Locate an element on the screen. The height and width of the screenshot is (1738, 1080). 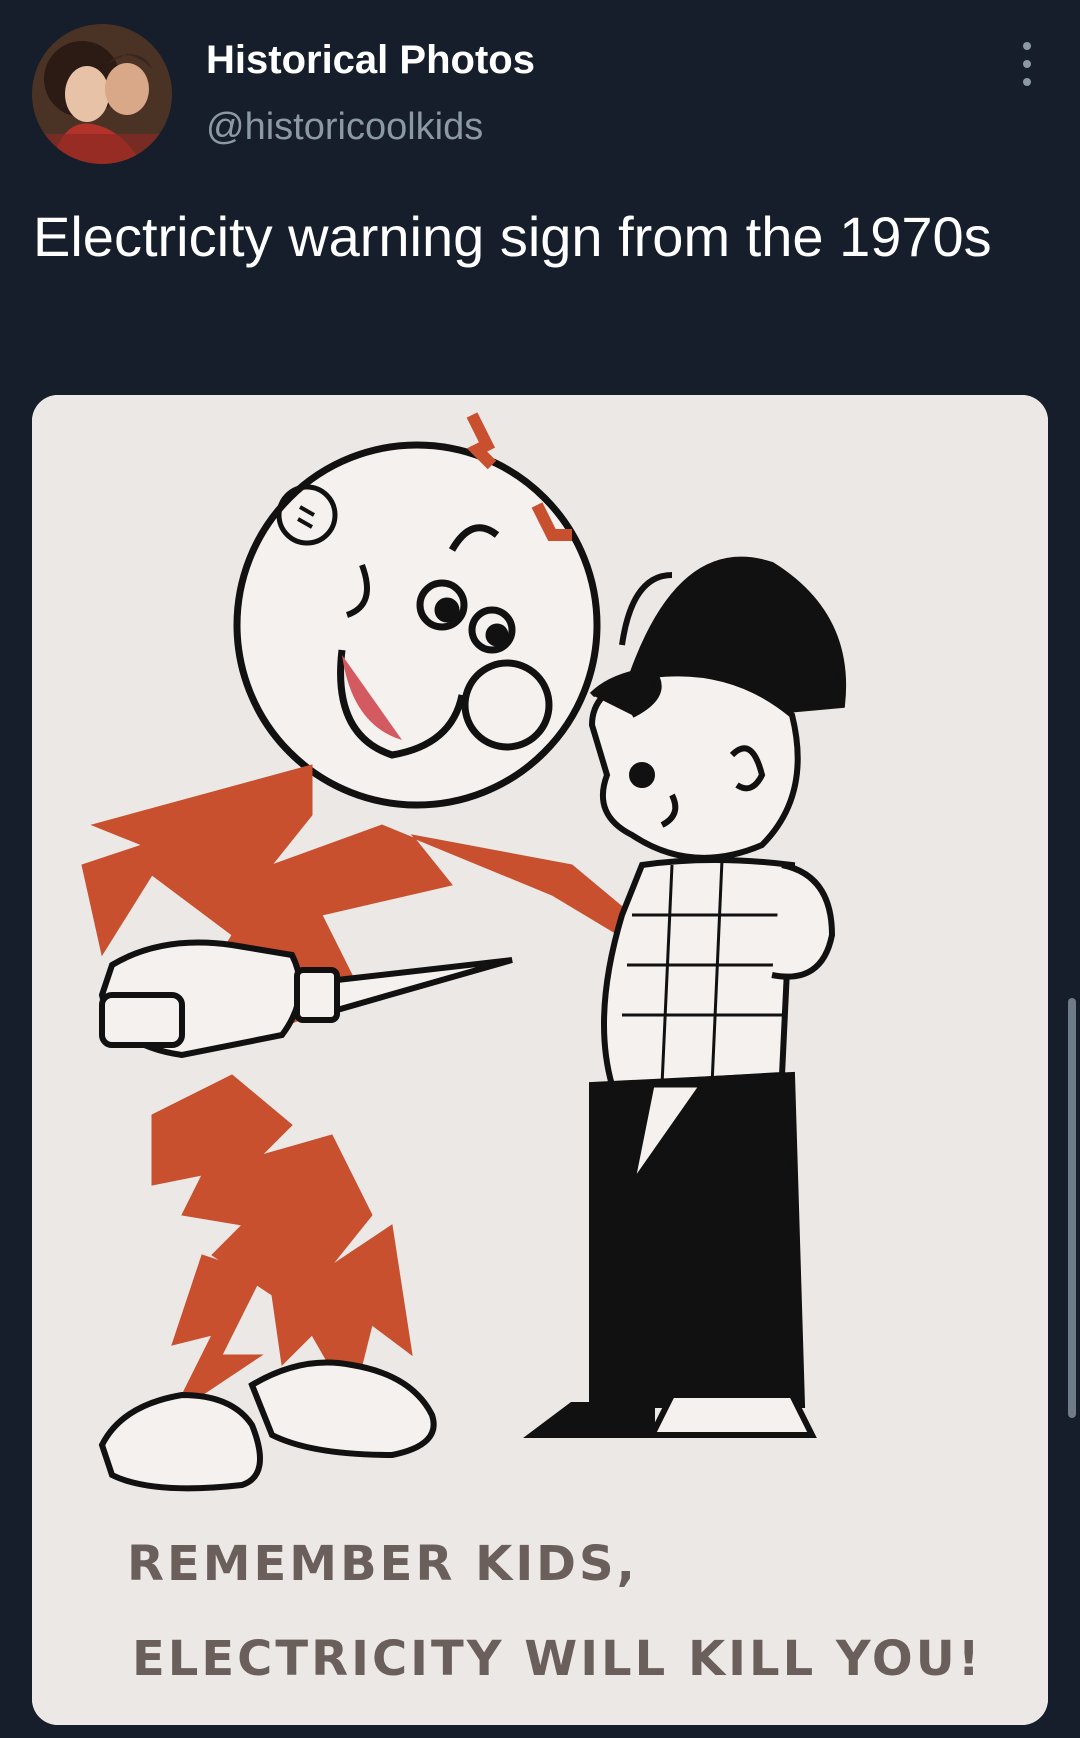
author-name: Historical Photos is located at coordinates (370, 60).